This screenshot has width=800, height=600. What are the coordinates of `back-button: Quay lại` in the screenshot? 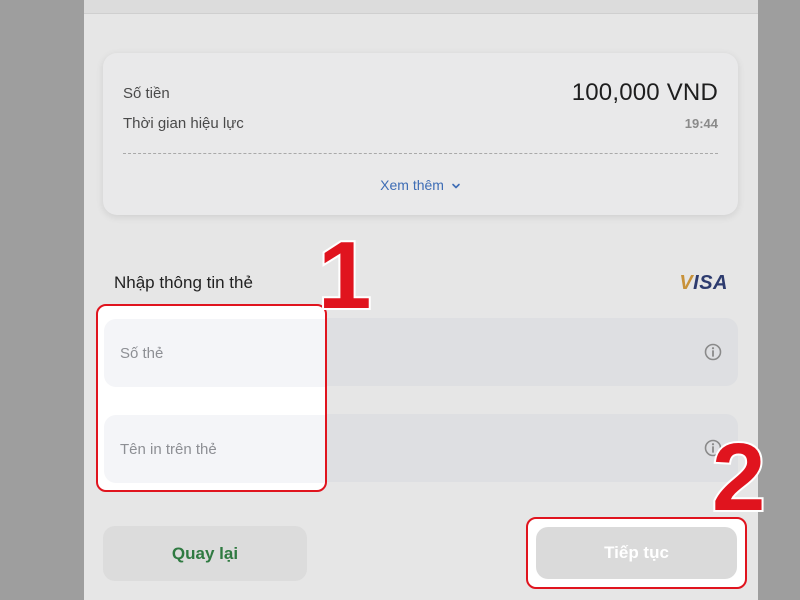 It's located at (205, 553).